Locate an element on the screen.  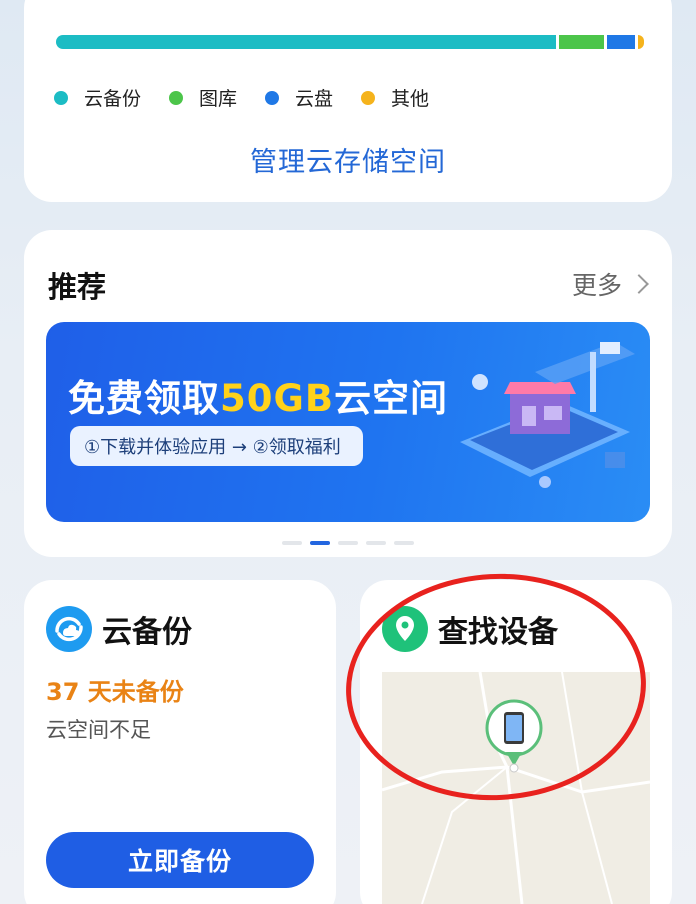
banner-steps: ①下载并体验应用 → ②领取福利 is located at coordinates (216, 446).